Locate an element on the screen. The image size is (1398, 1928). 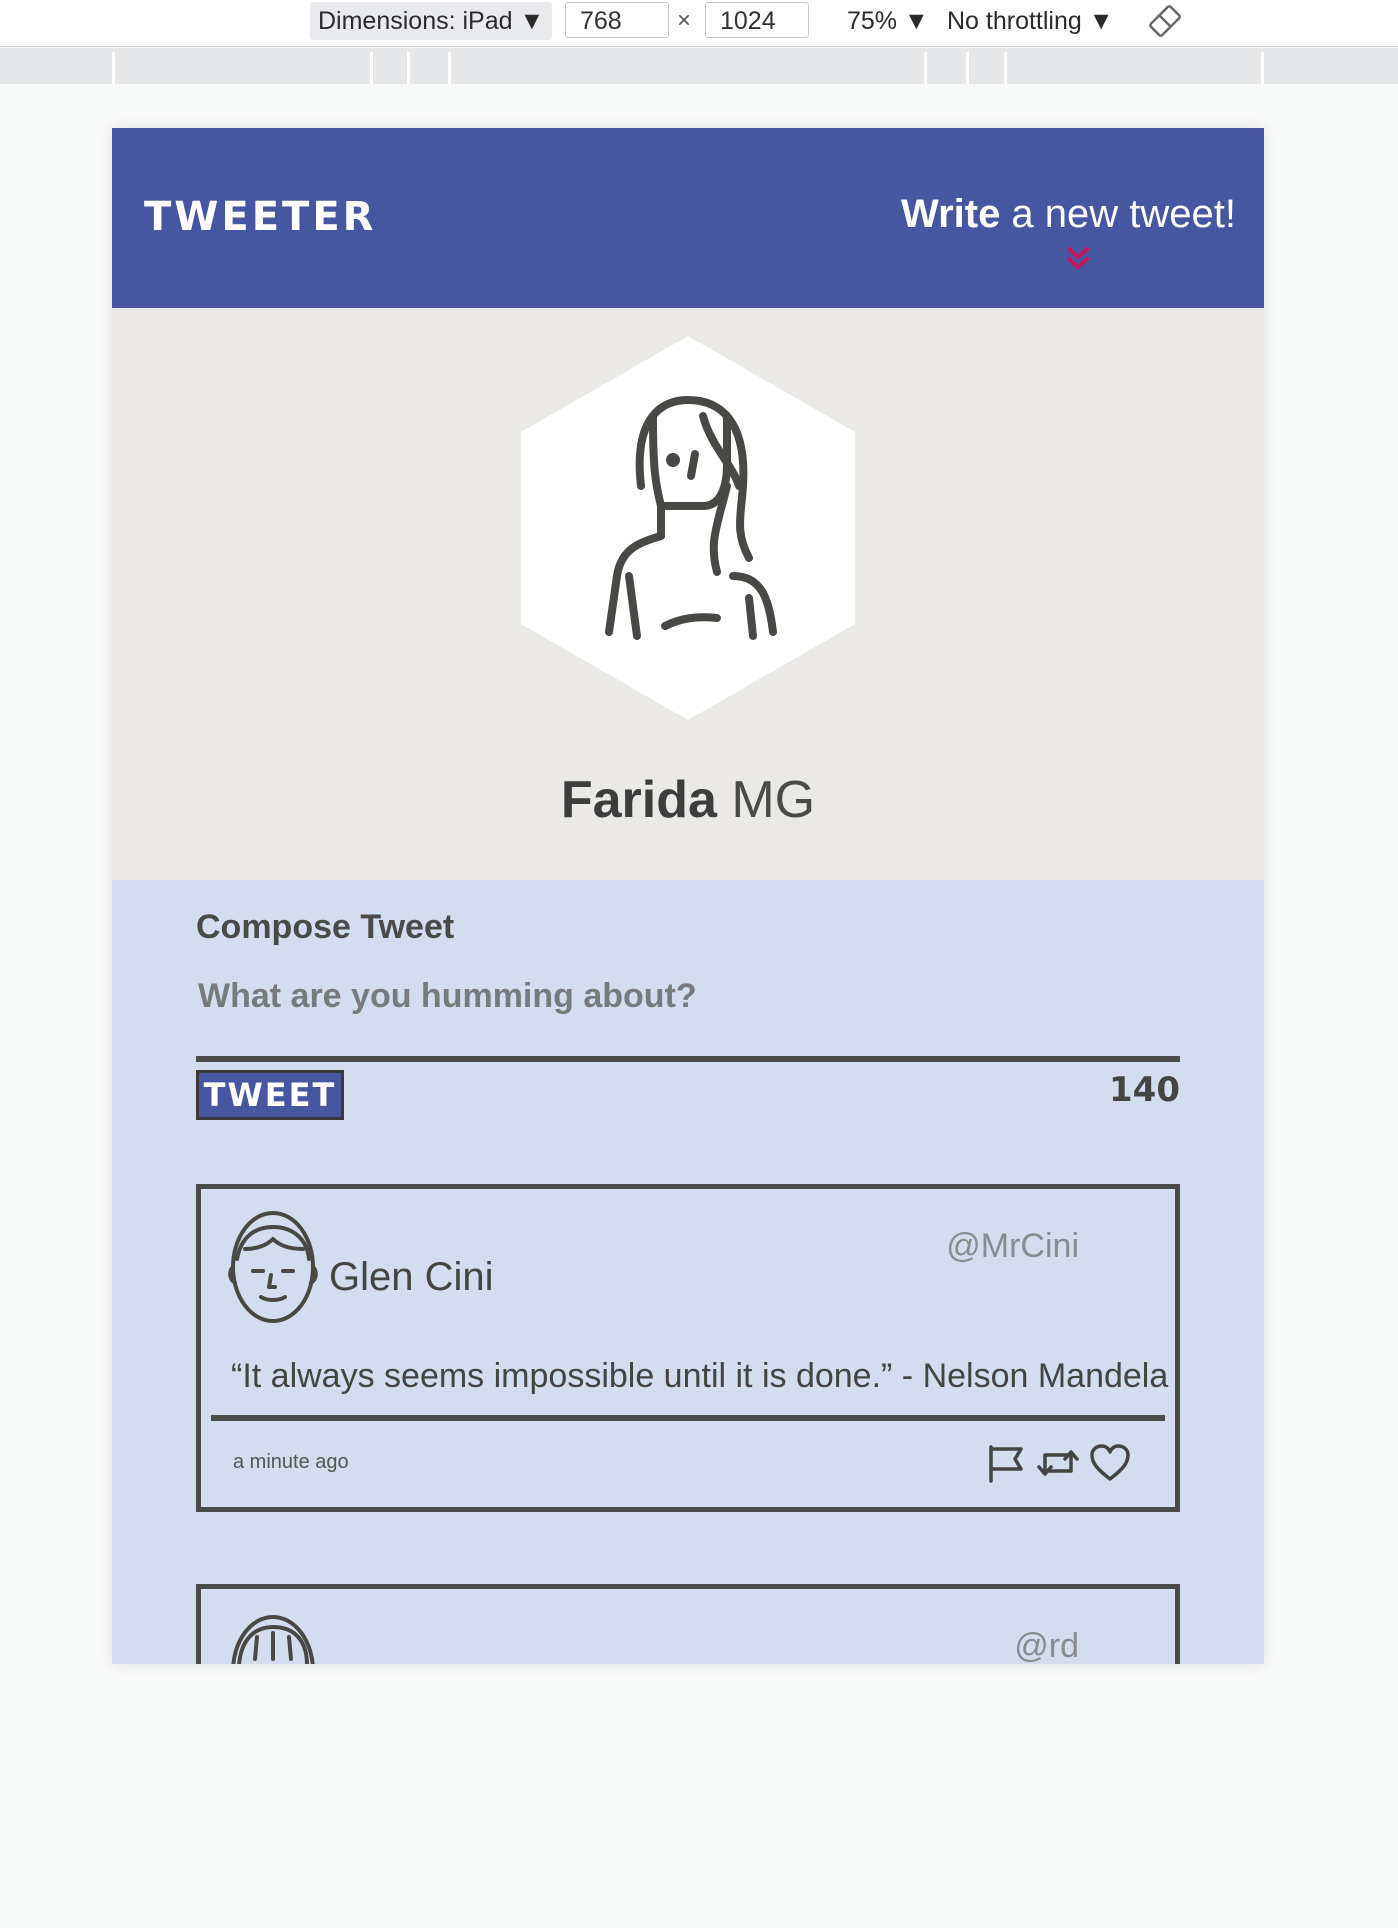
flag-icon is located at coordinates (1006, 1463).